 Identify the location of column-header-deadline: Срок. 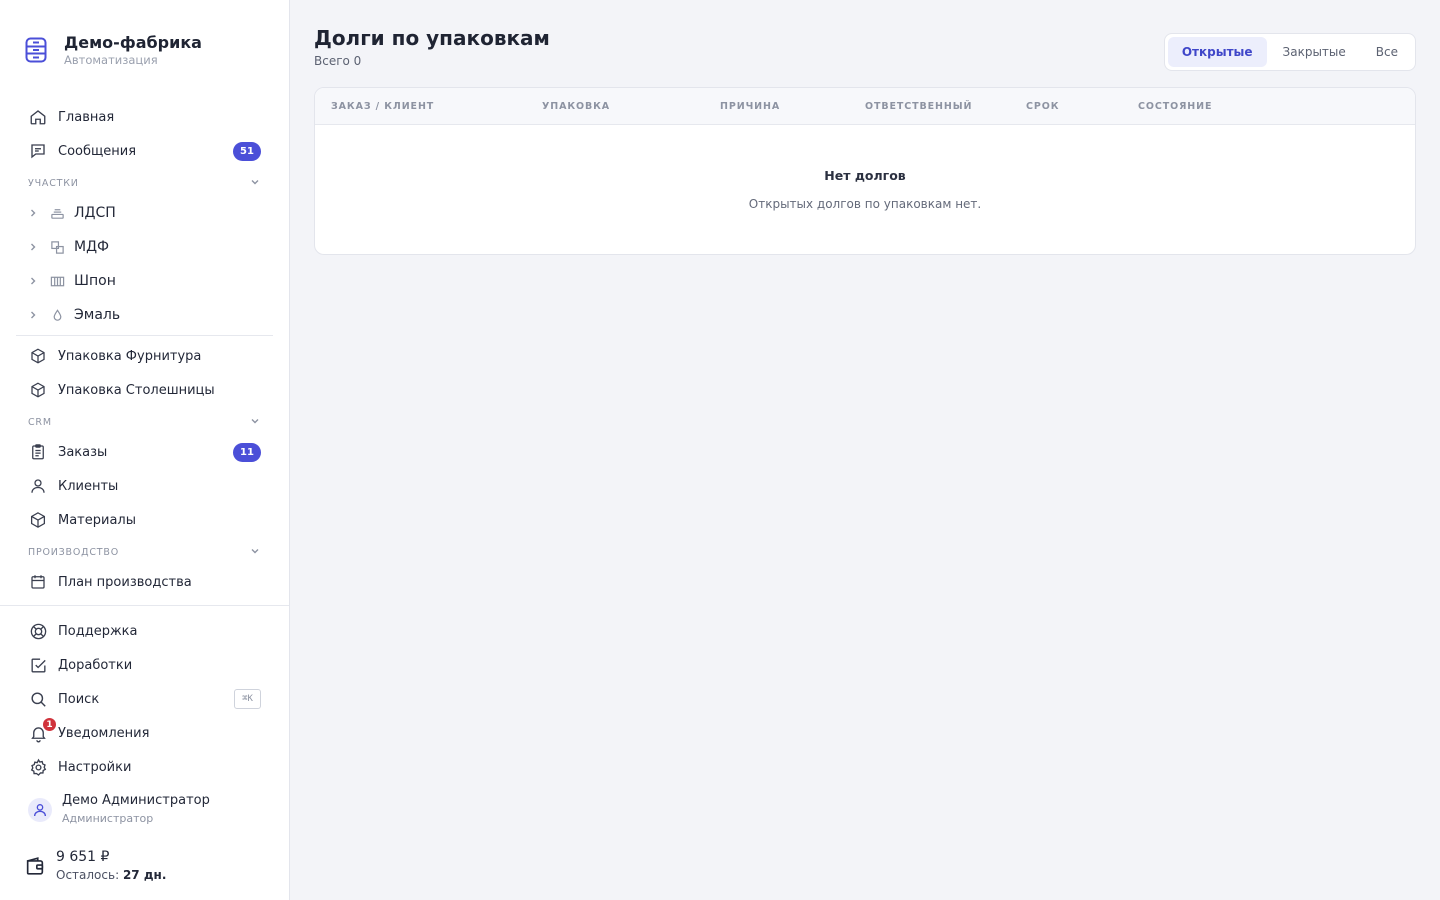
(1082, 106).